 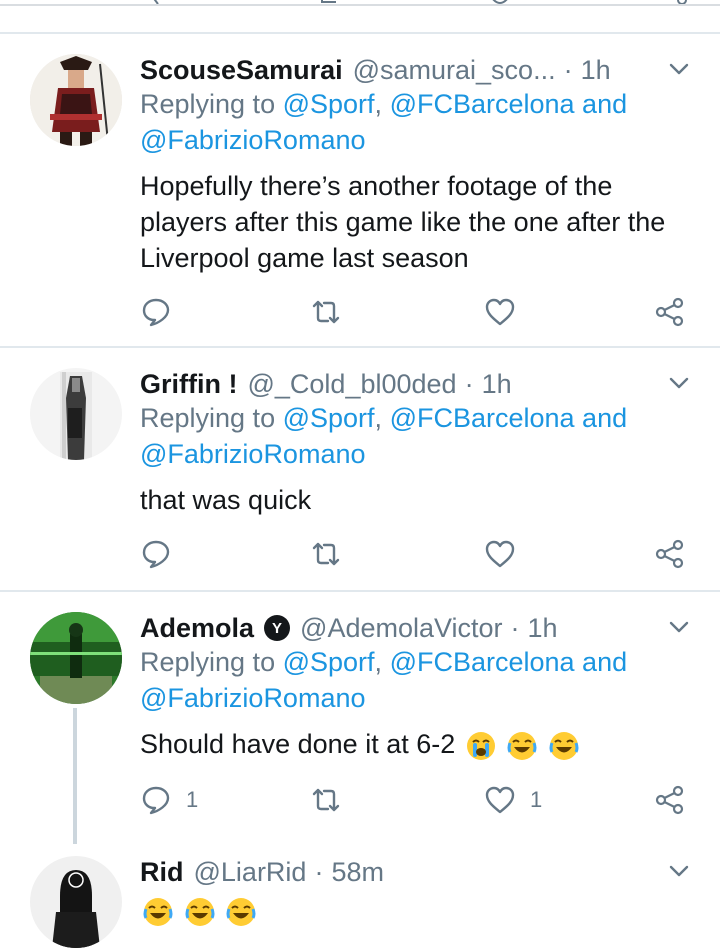 I want to click on tweet-text-row, so click(x=420, y=910).